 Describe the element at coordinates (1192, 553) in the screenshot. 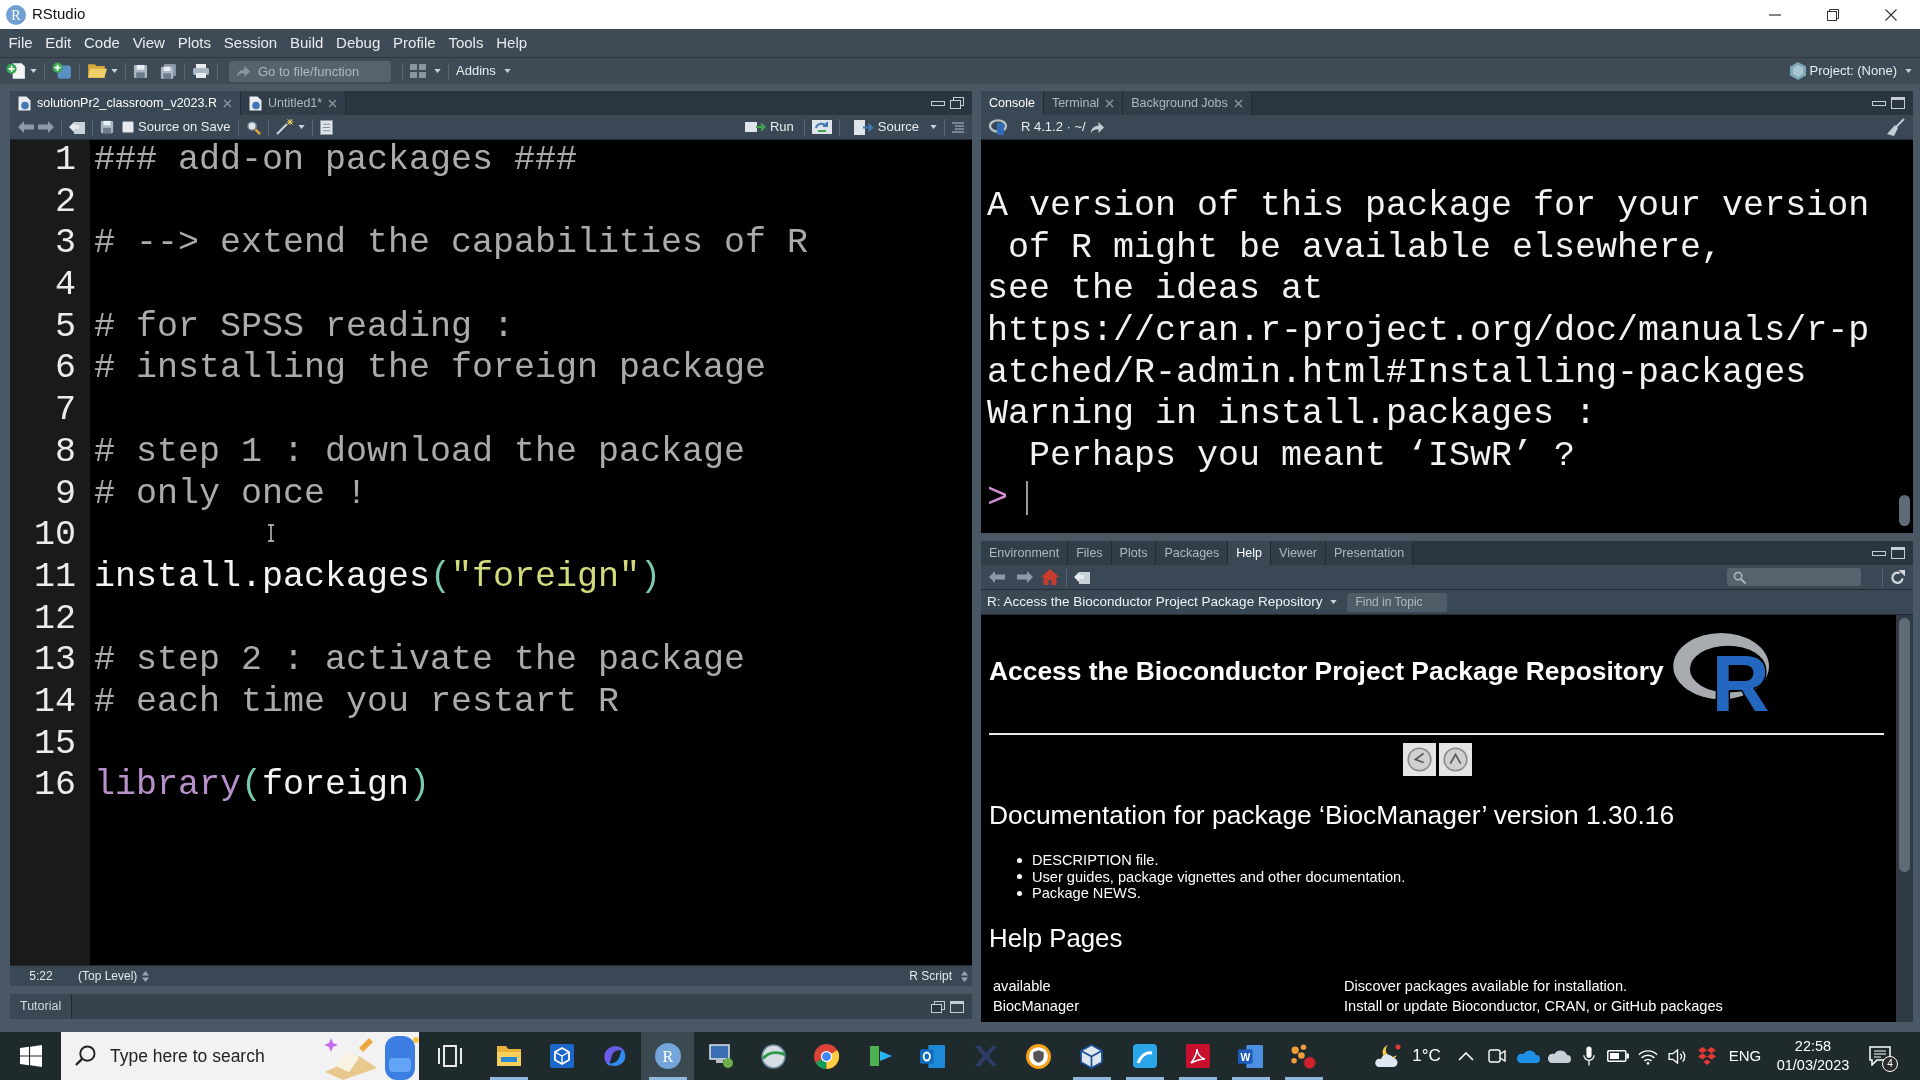

I see `pane-tab: Packages` at that location.